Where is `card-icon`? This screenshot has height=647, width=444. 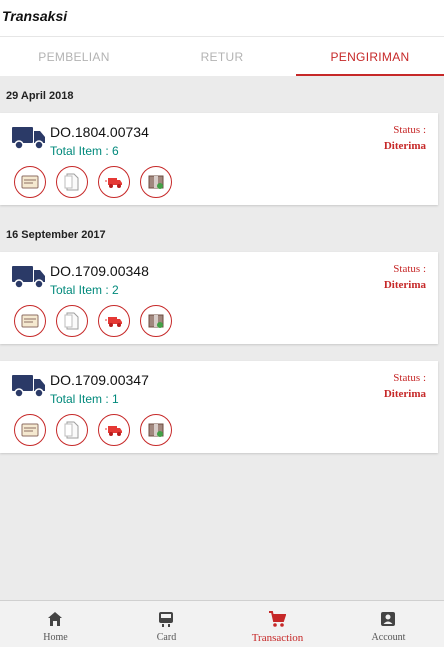 card-icon is located at coordinates (166, 619).